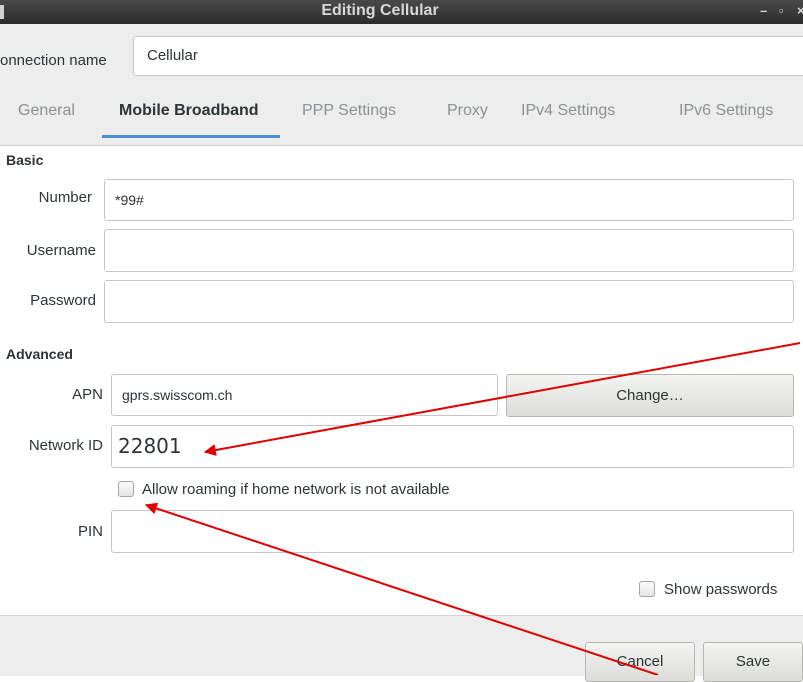  What do you see at coordinates (452, 446) in the screenshot?
I see `network-id-input: 22801` at bounding box center [452, 446].